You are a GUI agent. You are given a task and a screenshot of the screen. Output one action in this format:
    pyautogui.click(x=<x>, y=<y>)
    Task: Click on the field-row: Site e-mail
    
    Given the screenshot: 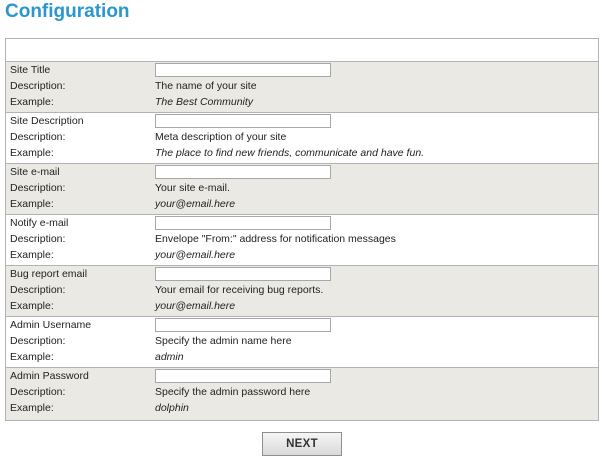 What is the action you would take?
    pyautogui.click(x=302, y=172)
    